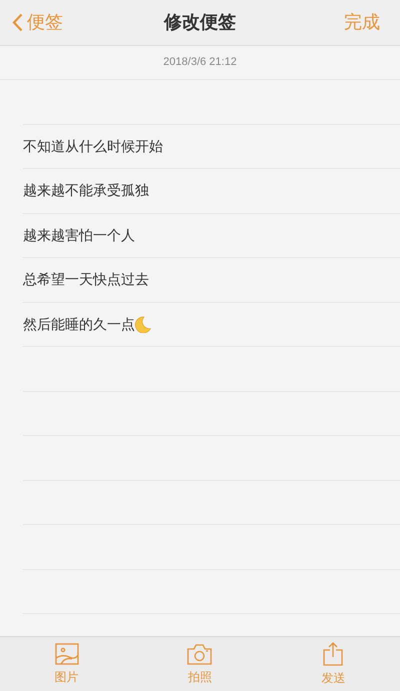  I want to click on back-chevron-icon, so click(17, 22).